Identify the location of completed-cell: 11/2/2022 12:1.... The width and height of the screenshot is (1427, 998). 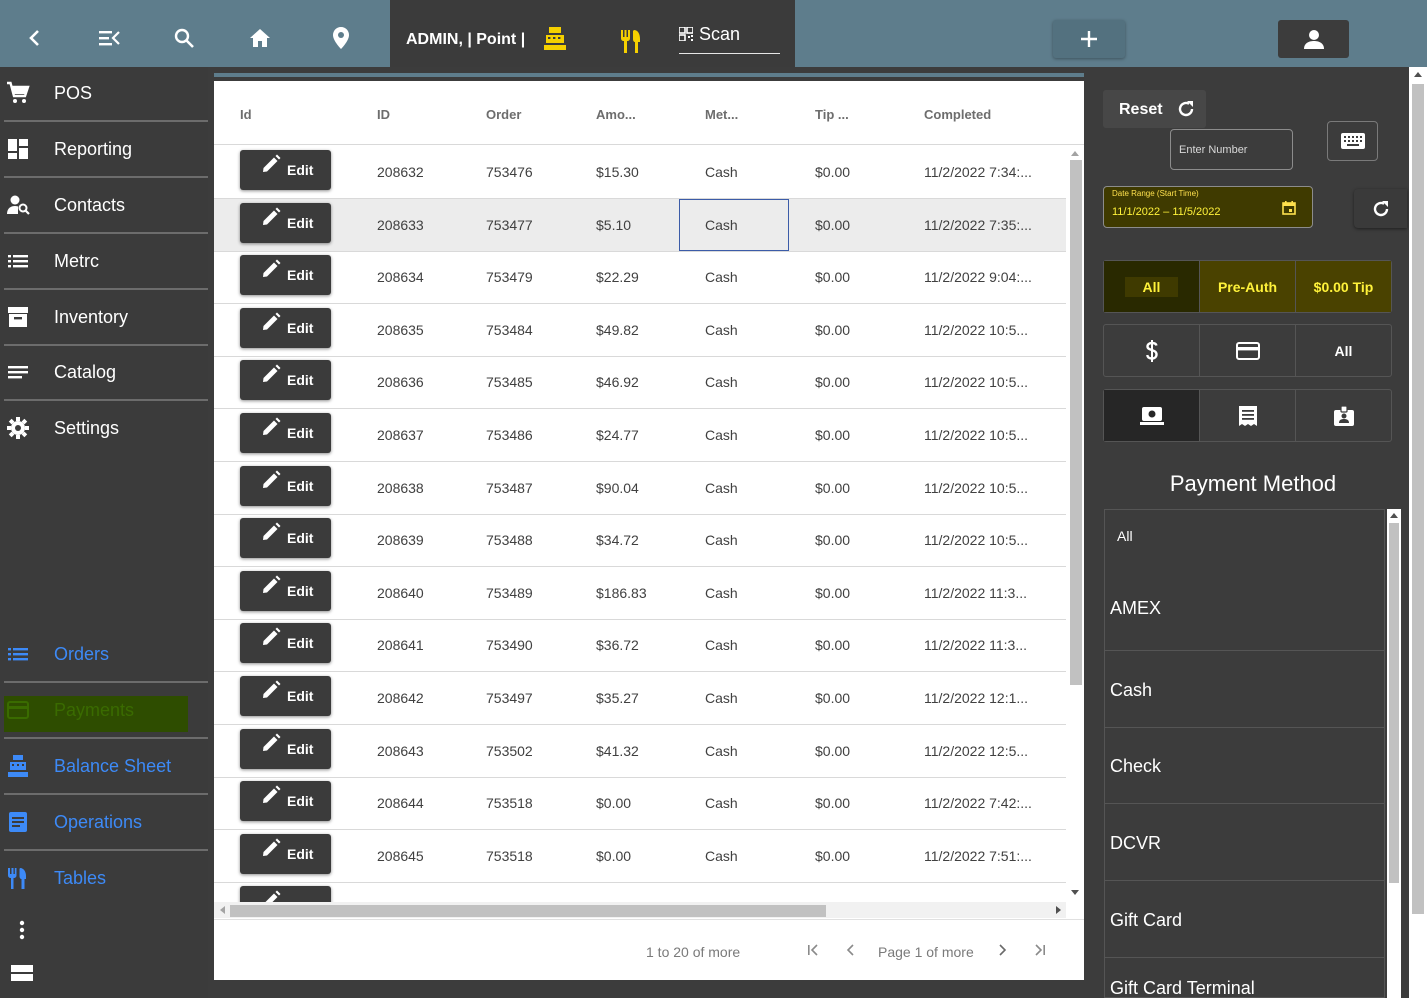
(983, 698).